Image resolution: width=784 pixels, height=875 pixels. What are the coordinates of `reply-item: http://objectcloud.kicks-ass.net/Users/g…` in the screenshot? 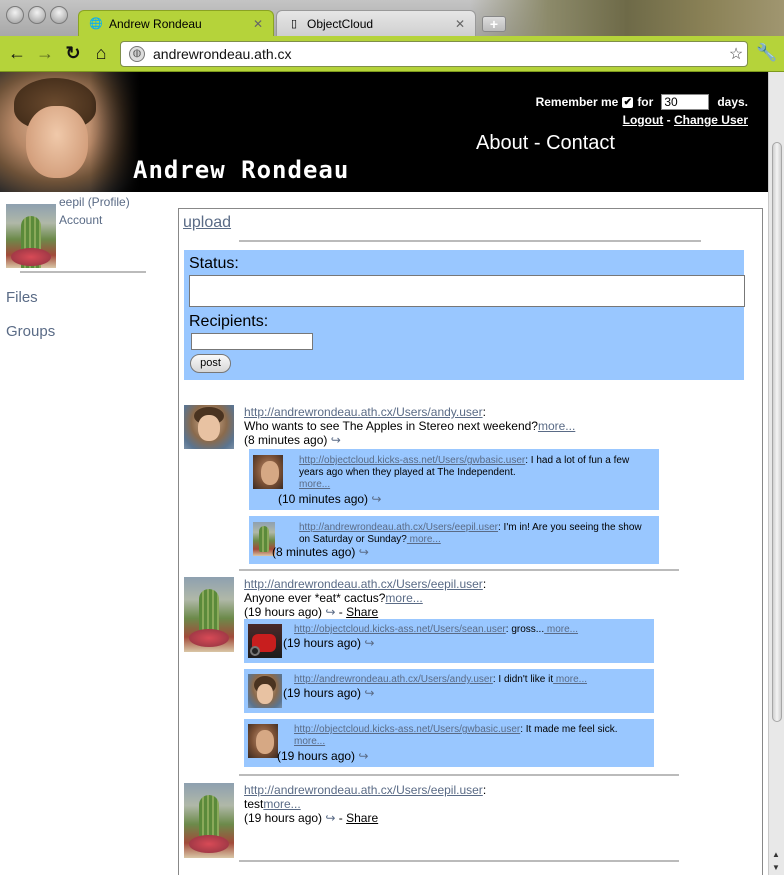 It's located at (454, 479).